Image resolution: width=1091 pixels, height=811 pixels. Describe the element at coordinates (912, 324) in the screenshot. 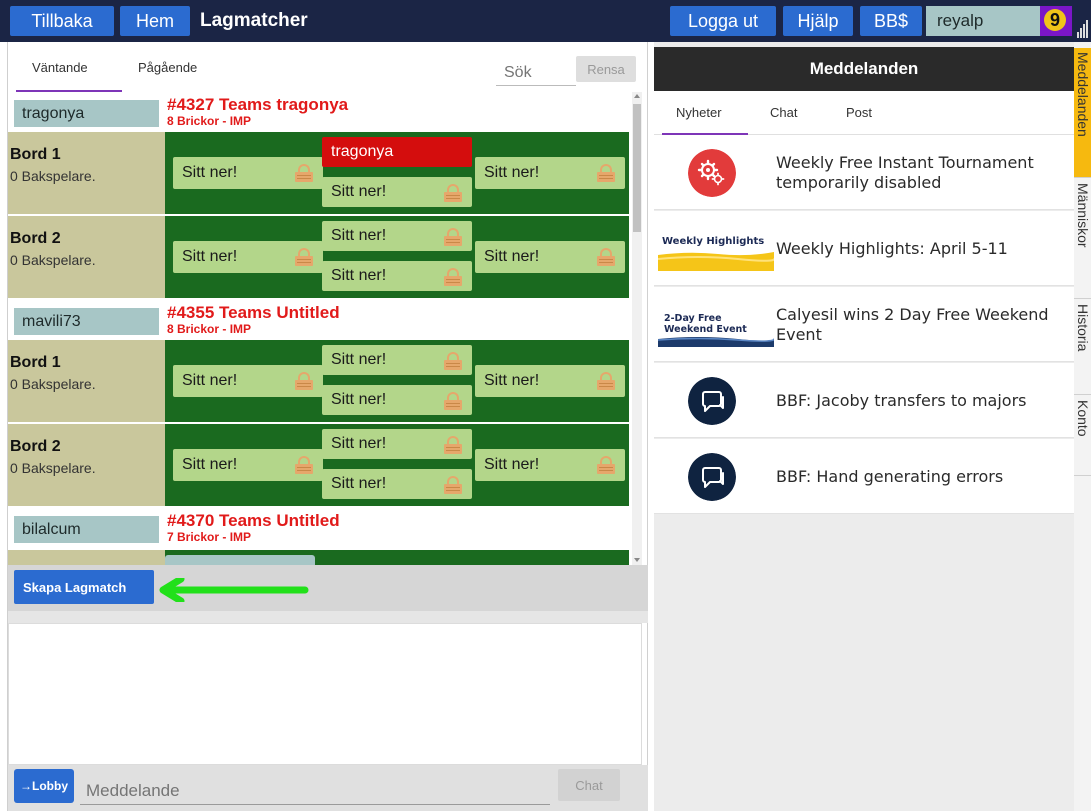

I see `news-title: Calyesil wins 2 Day Free Weekend Event` at that location.